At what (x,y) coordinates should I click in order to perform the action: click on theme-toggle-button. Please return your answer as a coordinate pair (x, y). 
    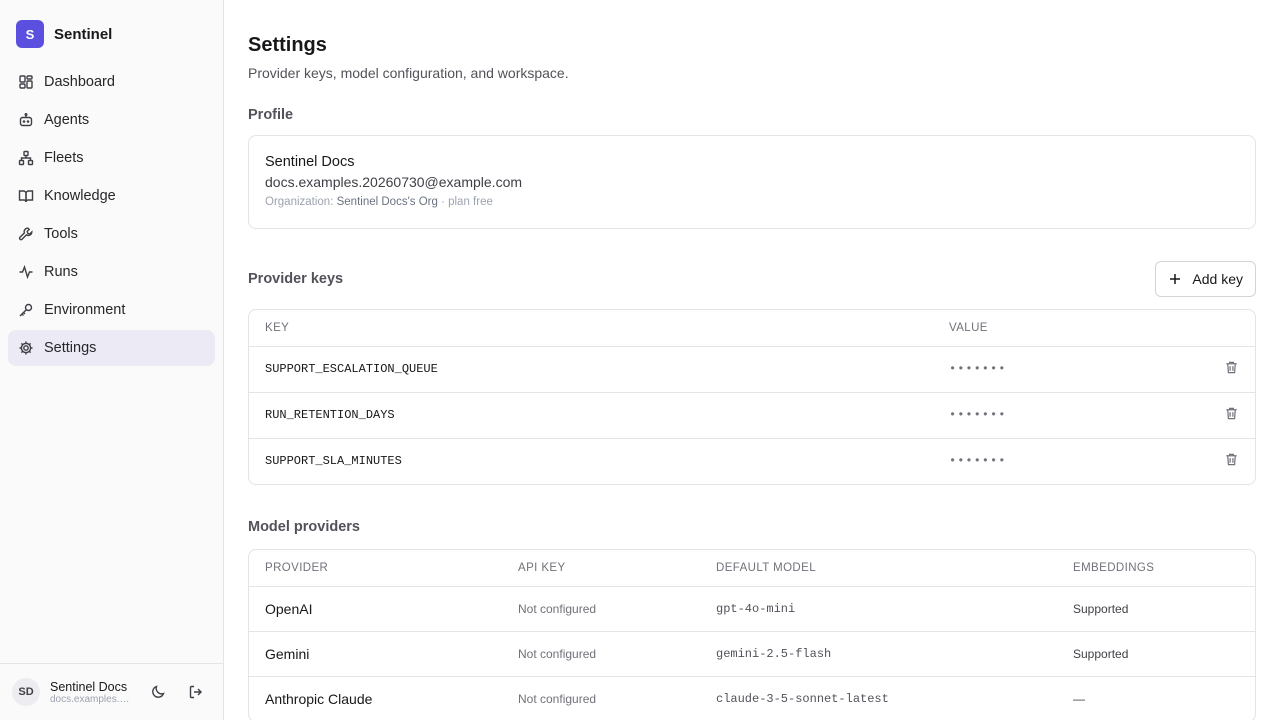
    Looking at the image, I should click on (158, 692).